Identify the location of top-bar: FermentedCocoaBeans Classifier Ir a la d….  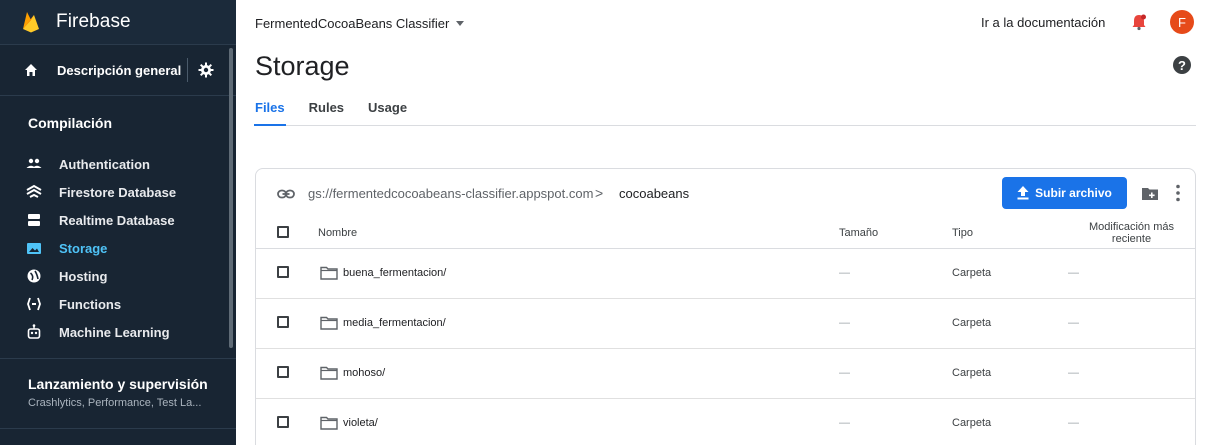
(726, 22).